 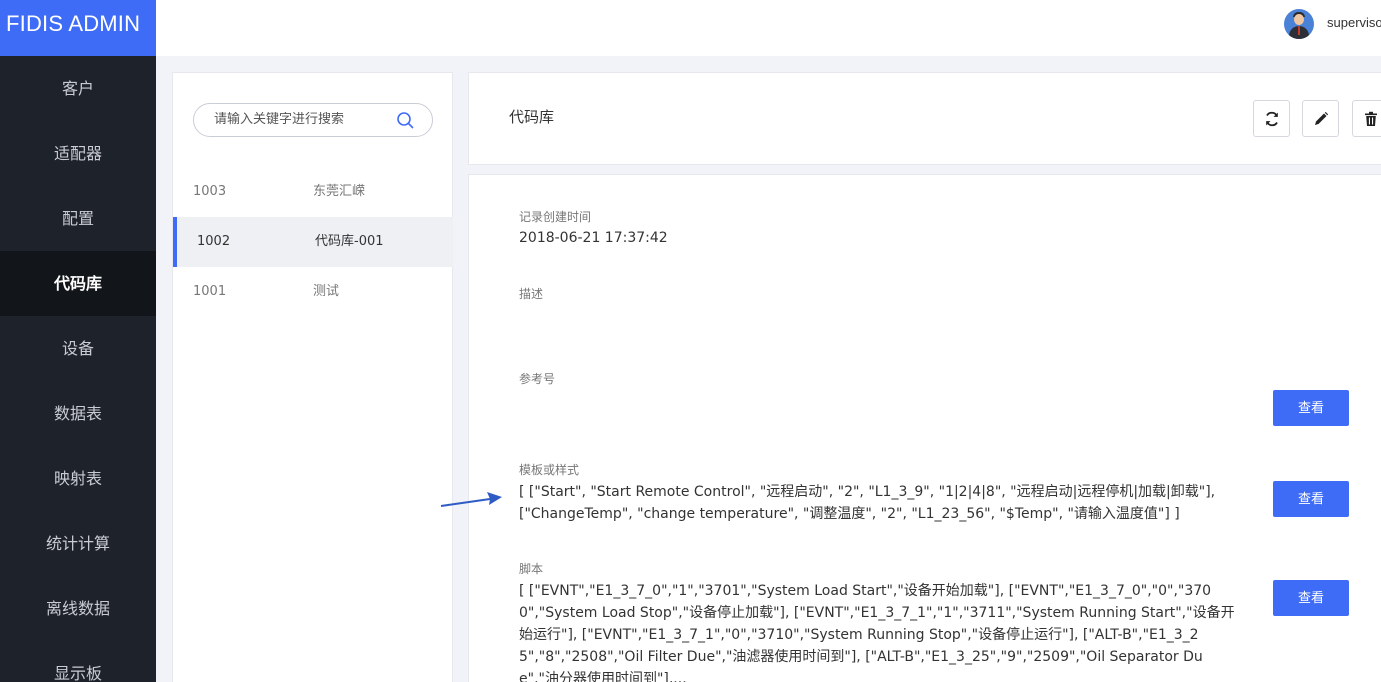 What do you see at coordinates (531, 294) in the screenshot?
I see `description-label: 描述` at bounding box center [531, 294].